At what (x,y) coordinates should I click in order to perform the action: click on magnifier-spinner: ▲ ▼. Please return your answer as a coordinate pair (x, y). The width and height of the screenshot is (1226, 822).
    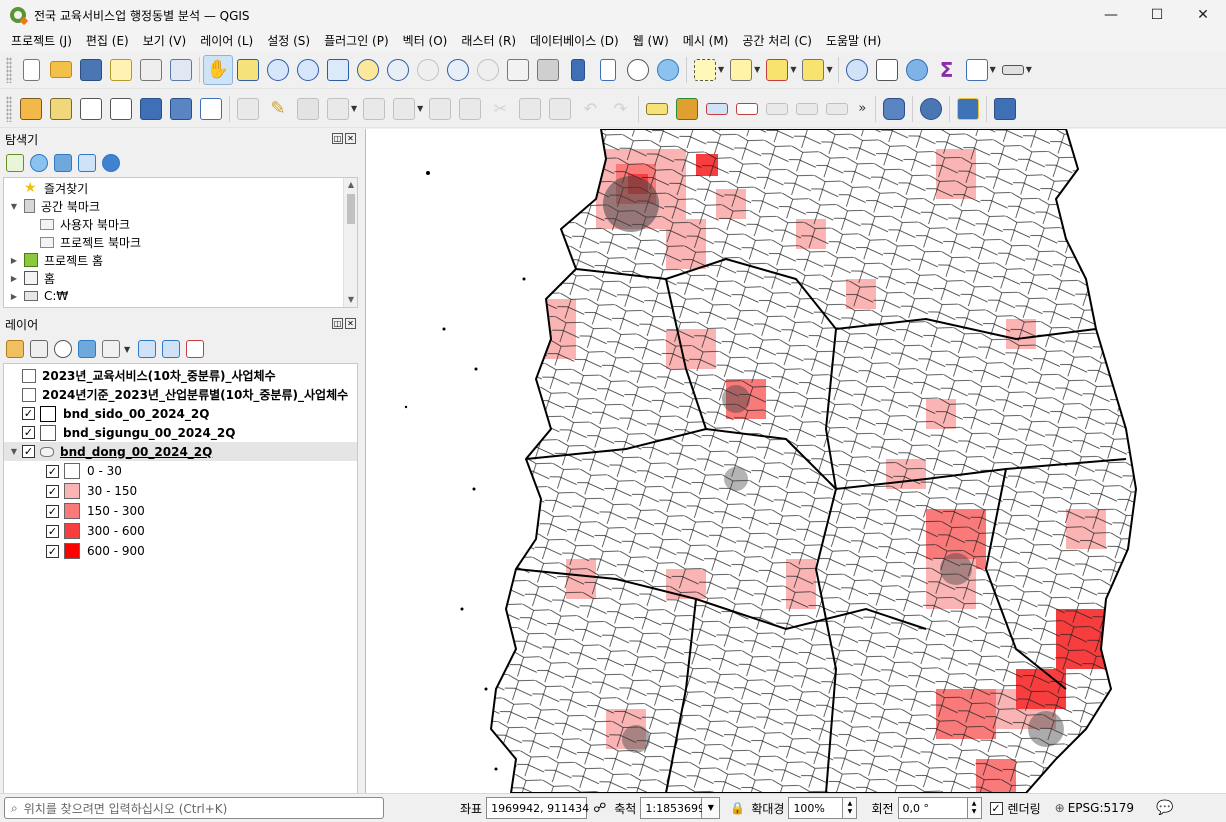
    Looking at the image, I should click on (850, 808).